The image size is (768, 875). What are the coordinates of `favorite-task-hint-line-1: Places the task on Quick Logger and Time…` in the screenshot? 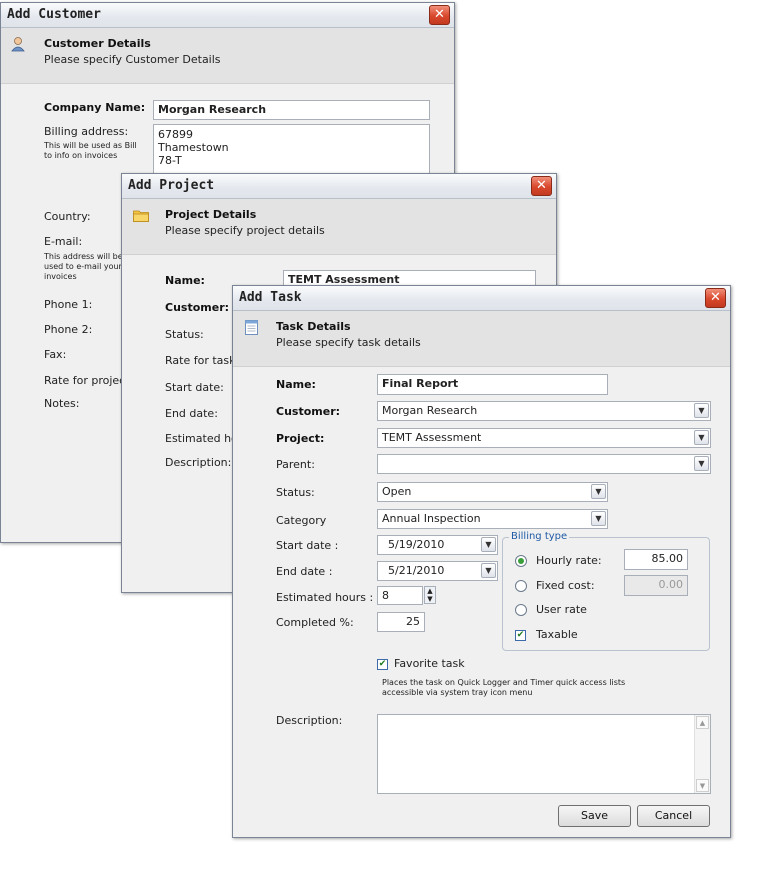 It's located at (504, 682).